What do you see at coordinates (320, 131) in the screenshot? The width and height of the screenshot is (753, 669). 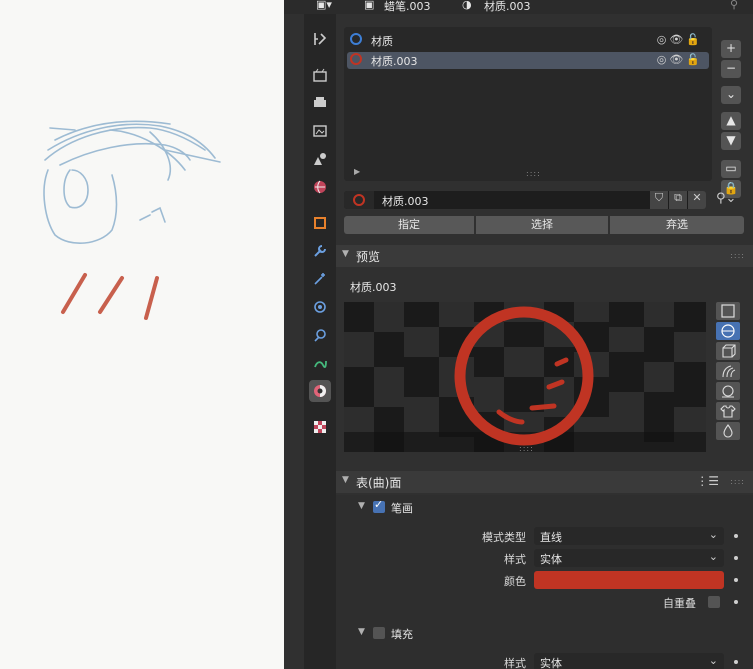 I see `tab-view-layer` at bounding box center [320, 131].